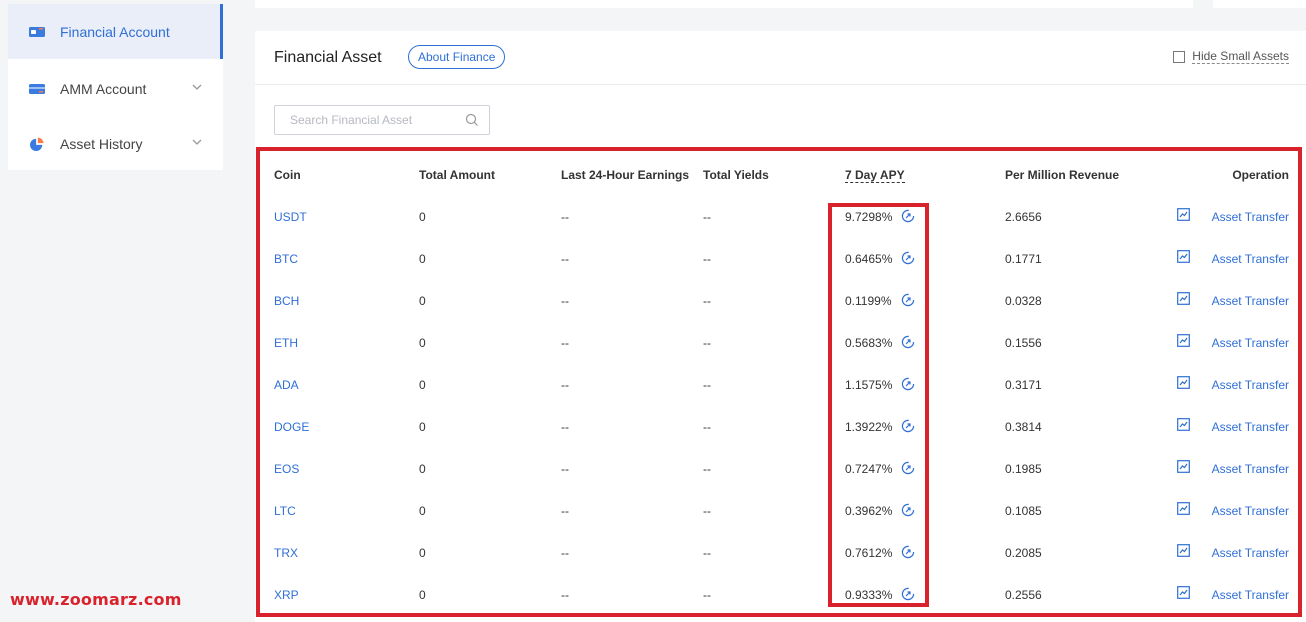 This screenshot has height=622, width=1306. What do you see at coordinates (869, 343) in the screenshot?
I see `apy-value: 0.5683%` at bounding box center [869, 343].